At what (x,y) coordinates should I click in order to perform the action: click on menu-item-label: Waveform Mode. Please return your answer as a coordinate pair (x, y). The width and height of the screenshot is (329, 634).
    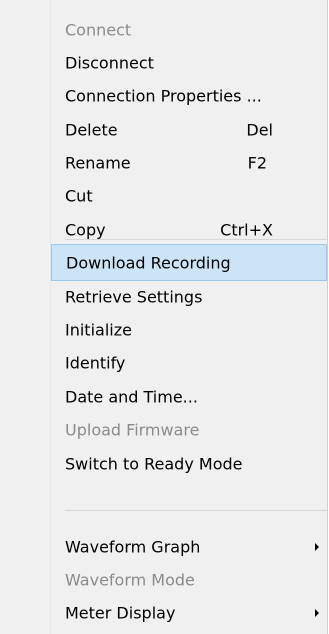
    Looking at the image, I should click on (130, 579).